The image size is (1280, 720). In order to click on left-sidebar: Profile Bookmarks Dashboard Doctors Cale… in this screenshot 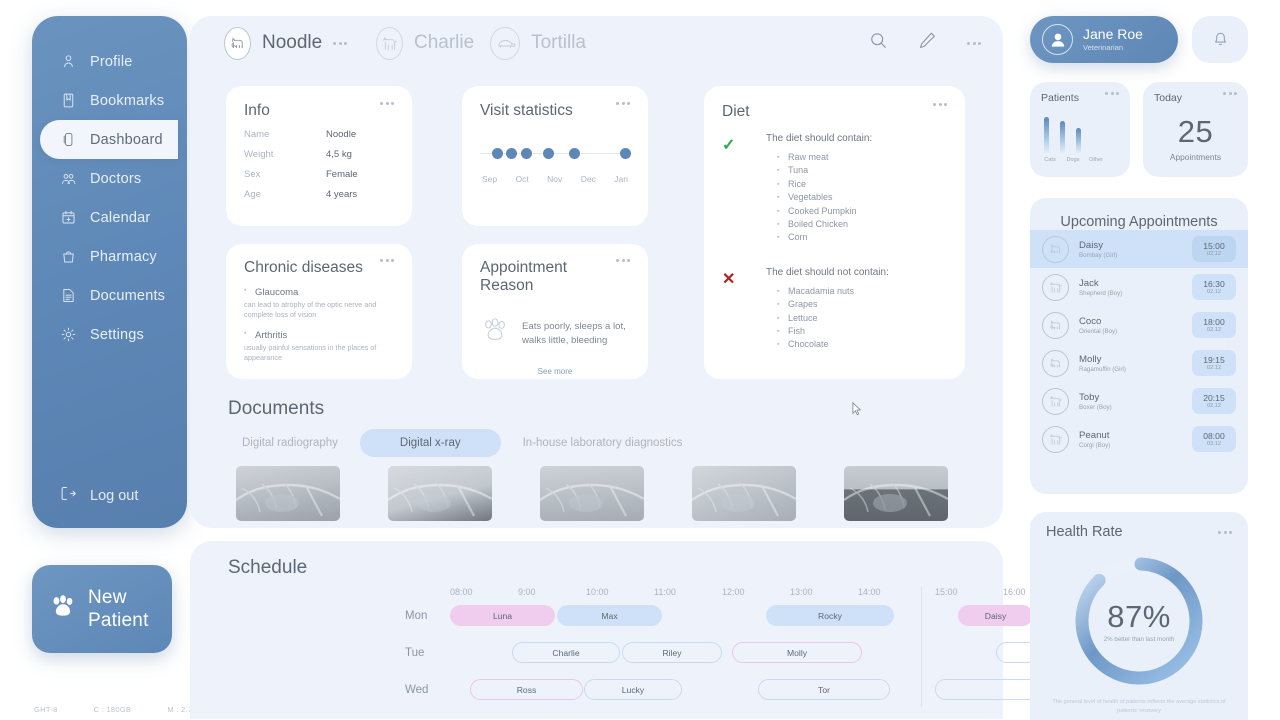, I will do `click(109, 272)`.